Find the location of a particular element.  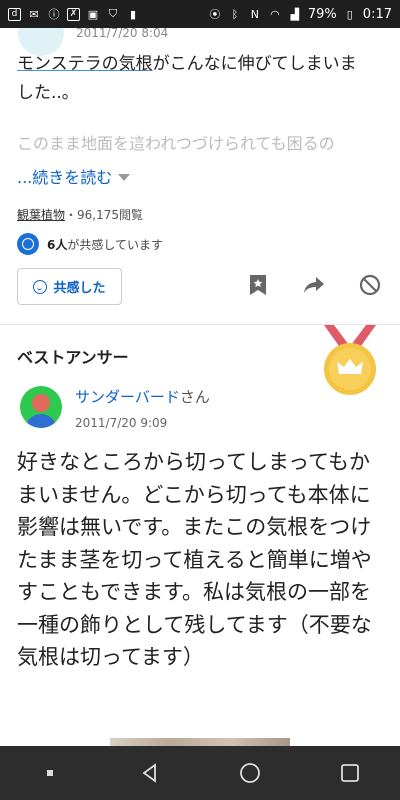

wifi-icon: ◠ is located at coordinates (275, 14).